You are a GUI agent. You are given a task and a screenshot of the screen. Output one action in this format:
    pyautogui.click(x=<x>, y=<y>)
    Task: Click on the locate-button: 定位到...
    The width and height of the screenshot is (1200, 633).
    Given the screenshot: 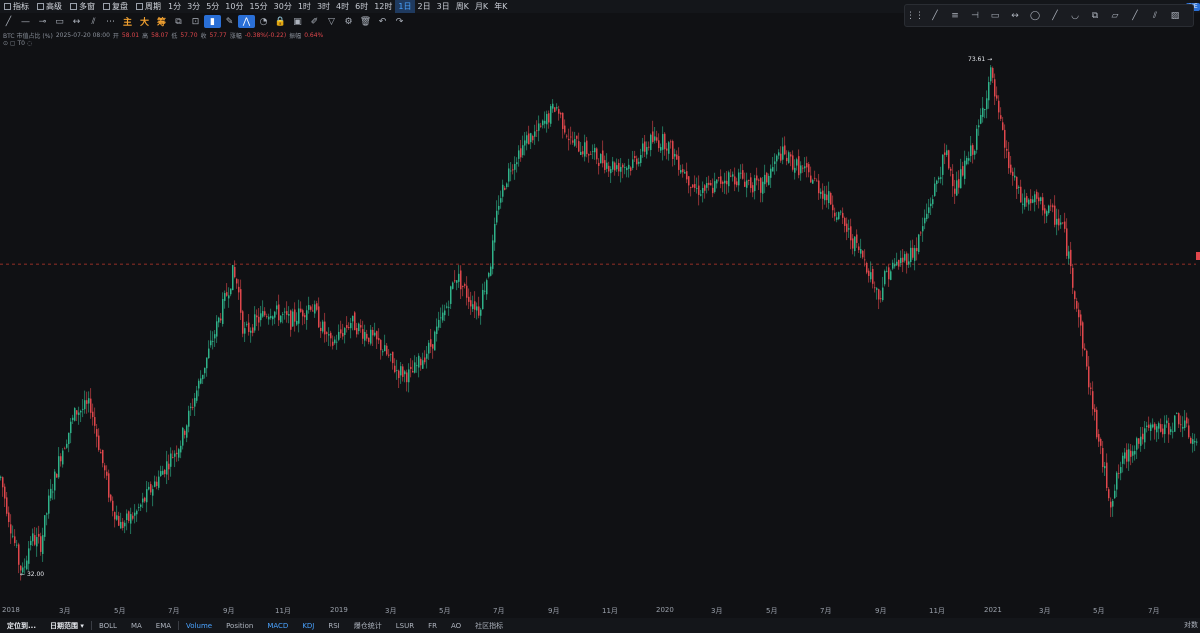 What is the action you would take?
    pyautogui.click(x=21, y=626)
    